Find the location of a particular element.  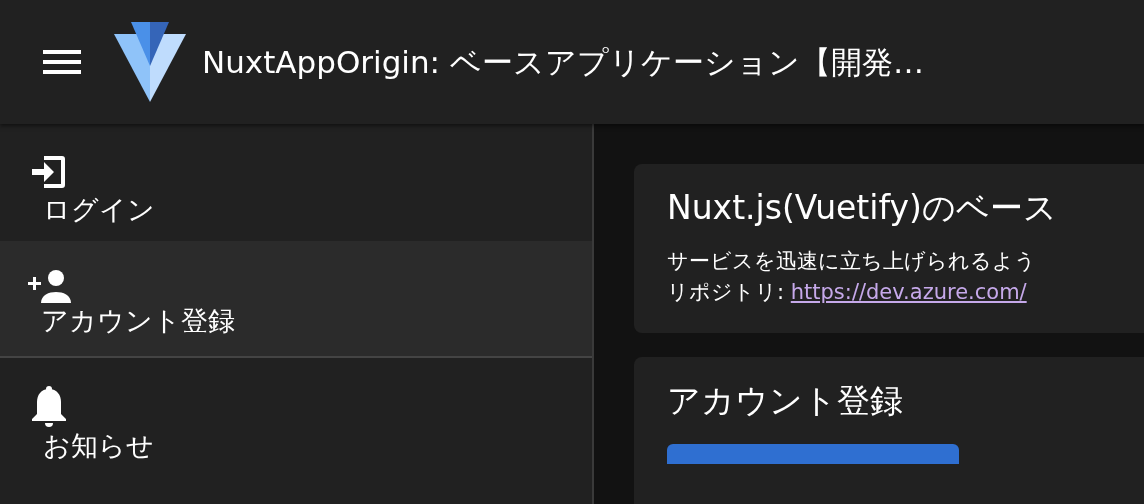

sidebar-item: ログイン is located at coordinates (296, 182).